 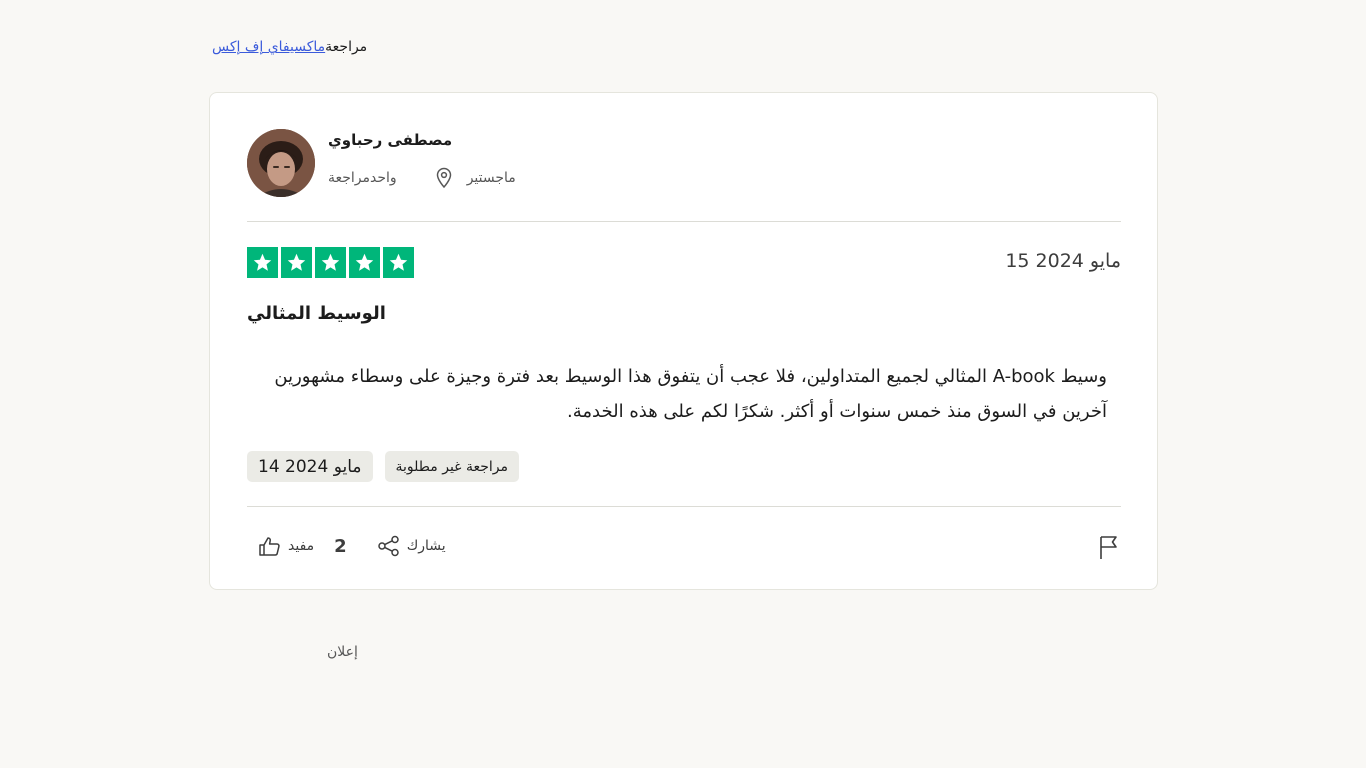 I want to click on reviewer-review-count: واحدمراجعة, so click(x=362, y=178).